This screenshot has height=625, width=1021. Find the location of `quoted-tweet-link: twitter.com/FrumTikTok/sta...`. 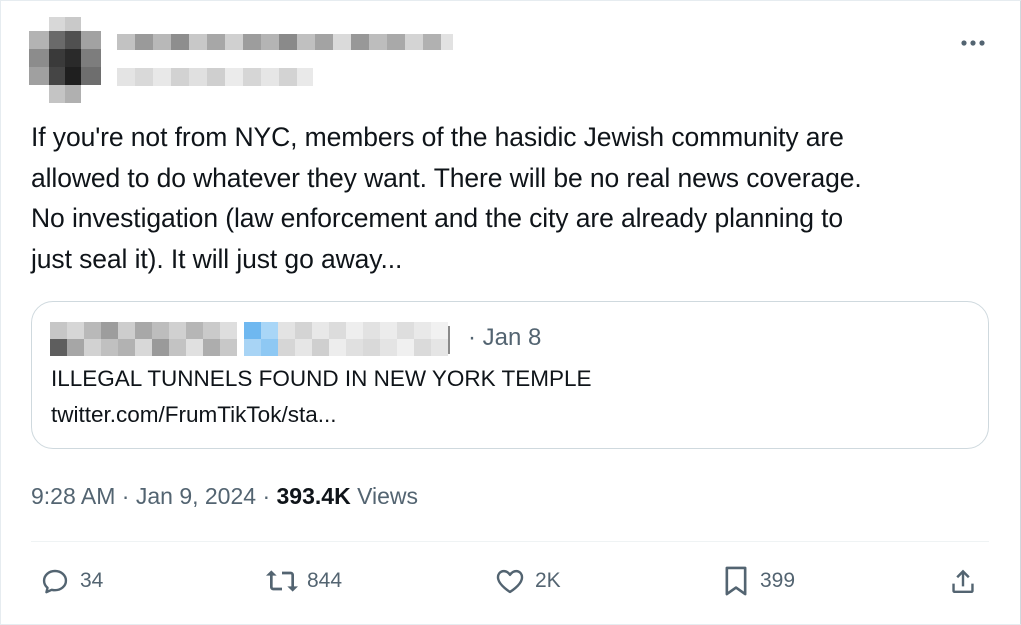

quoted-tweet-link: twitter.com/FrumTikTok/sta... is located at coordinates (193, 415).